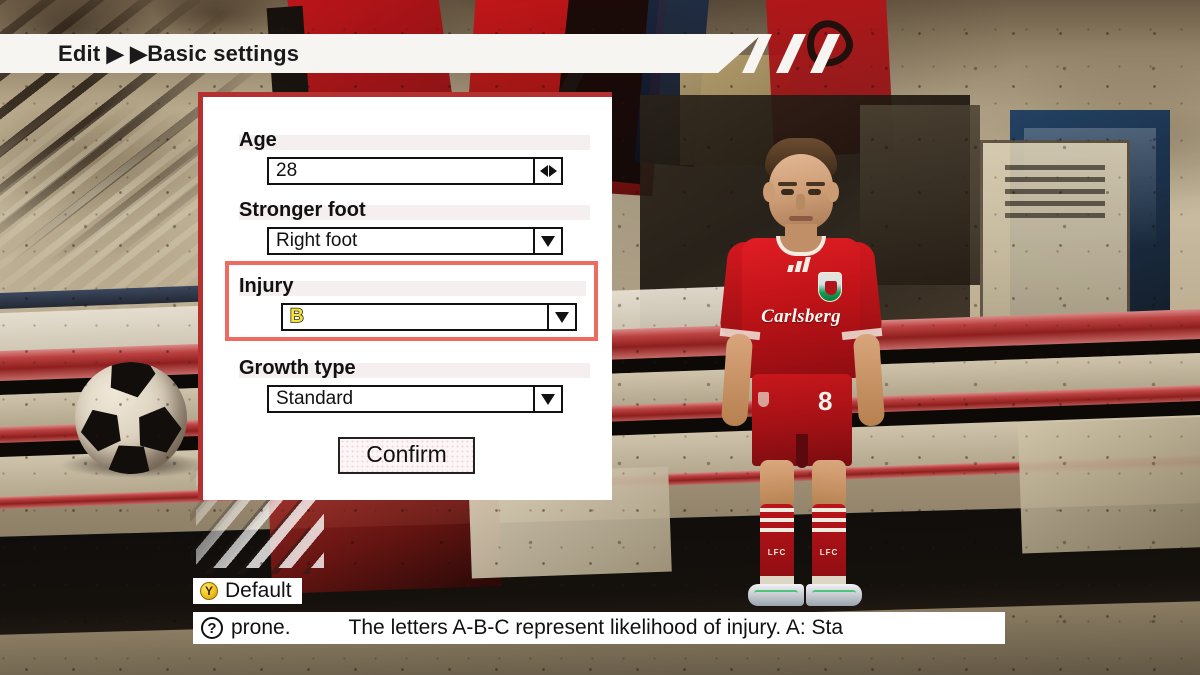  I want to click on help-text-head: prone., so click(261, 627).